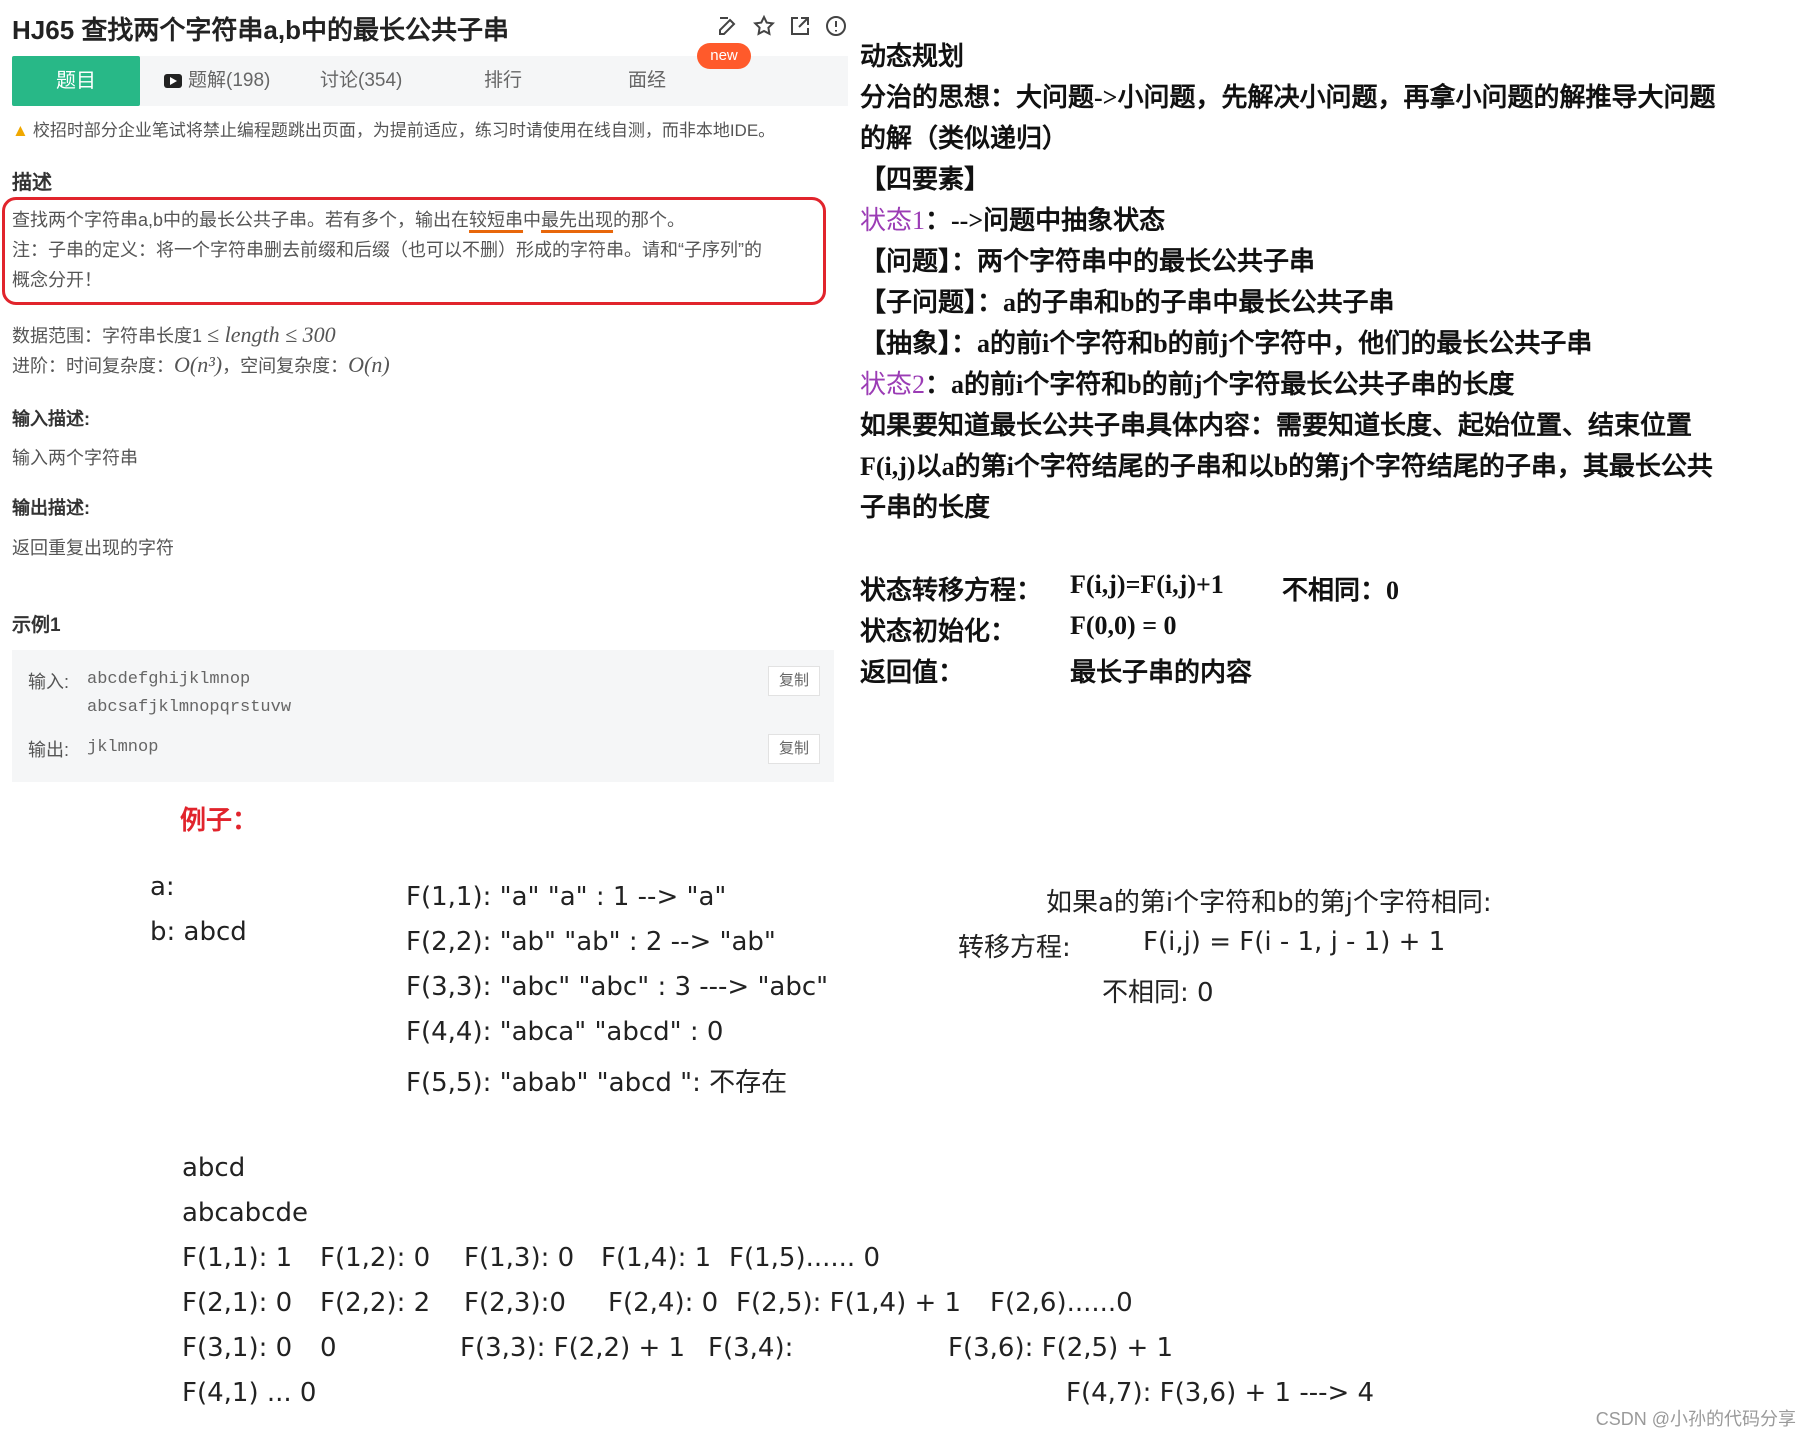 This screenshot has height=1437, width=1804. I want to click on return-label: 返回值：, so click(912, 672).